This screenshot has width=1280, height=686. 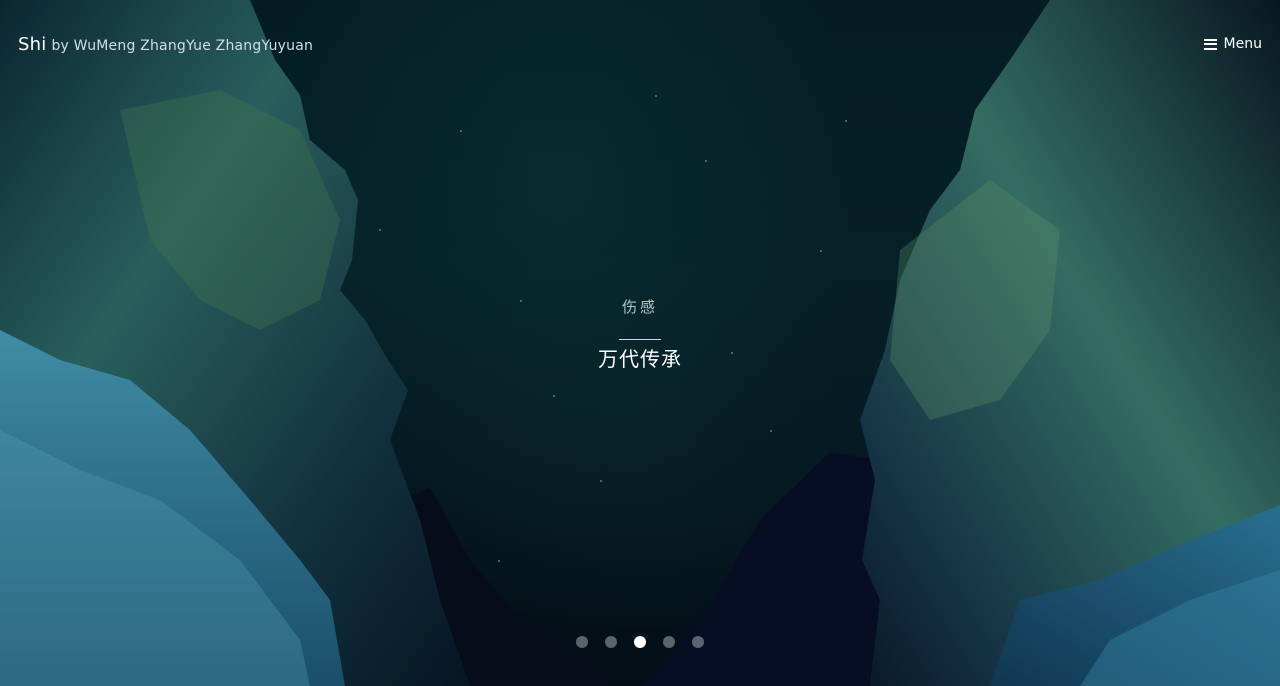 What do you see at coordinates (640, 359) in the screenshot?
I see `hero-title: 万代传承` at bounding box center [640, 359].